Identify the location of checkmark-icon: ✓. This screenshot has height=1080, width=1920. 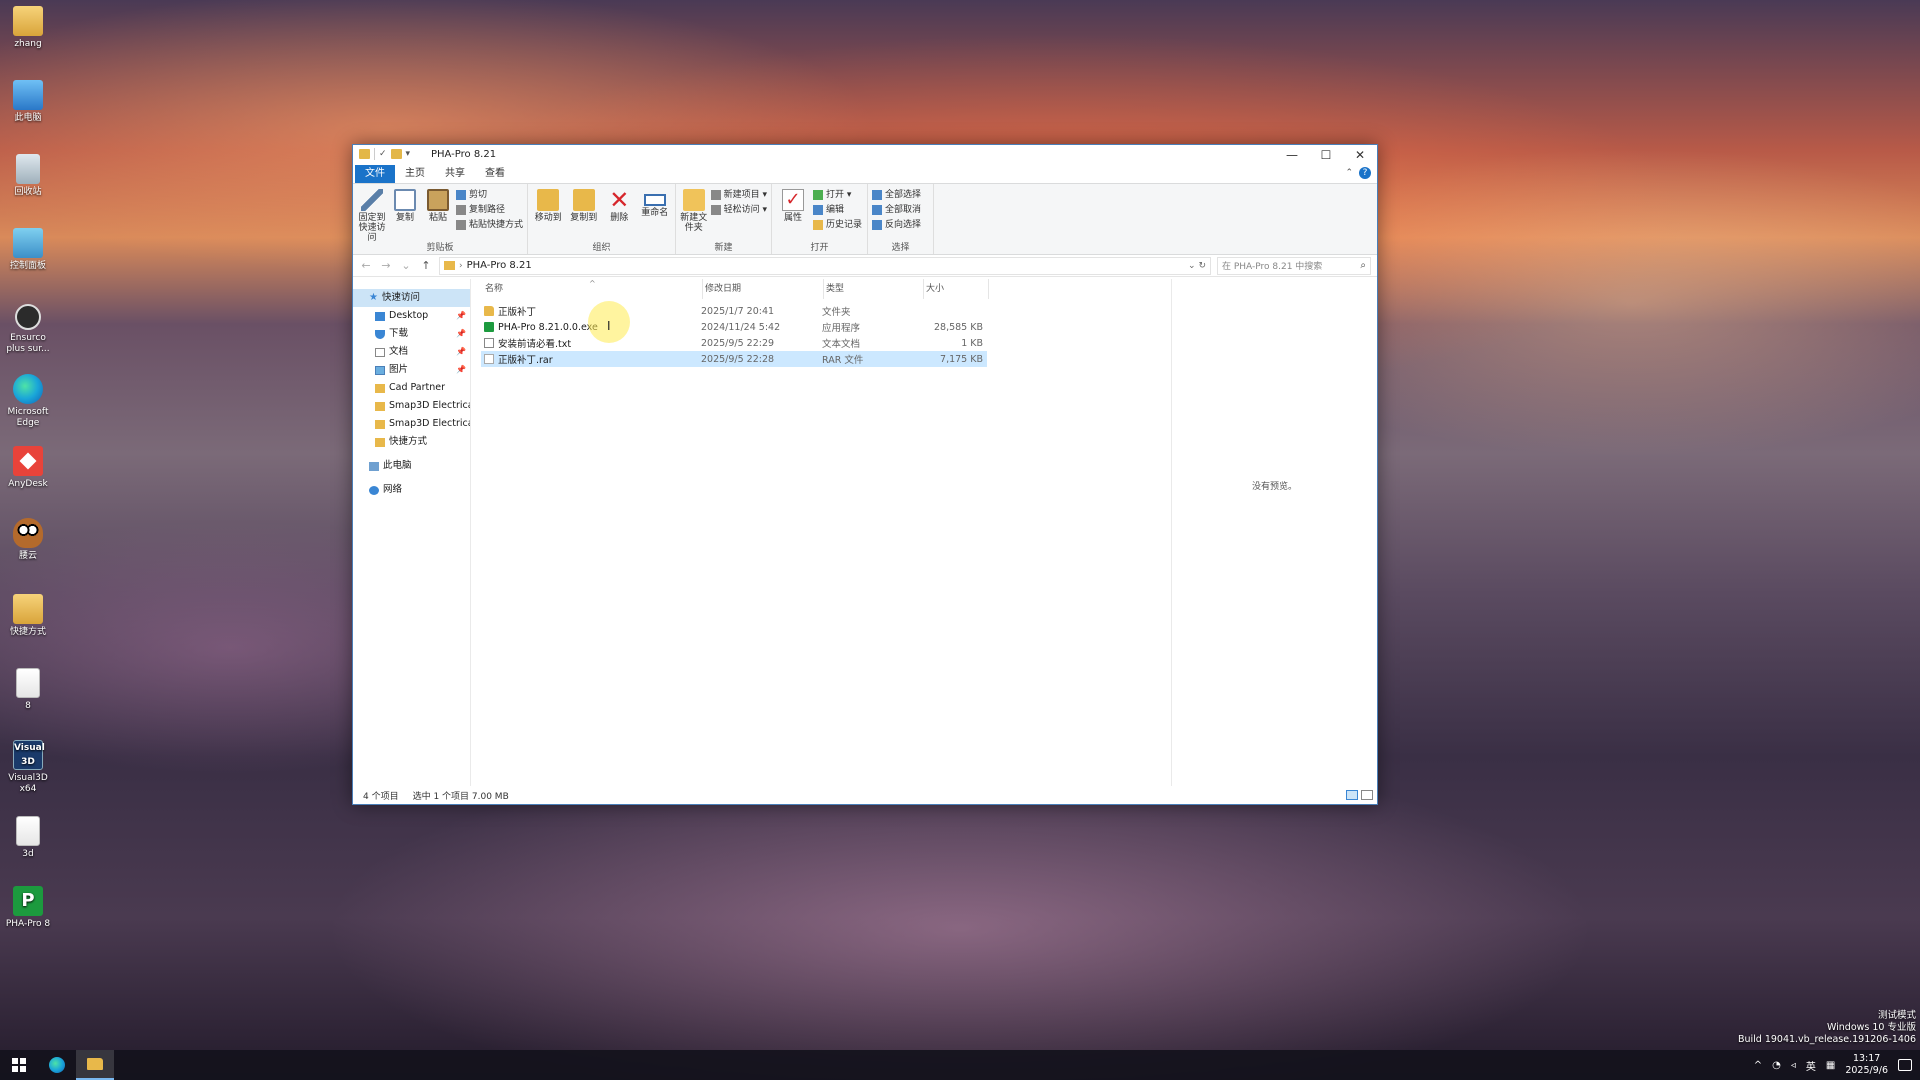
(383, 154).